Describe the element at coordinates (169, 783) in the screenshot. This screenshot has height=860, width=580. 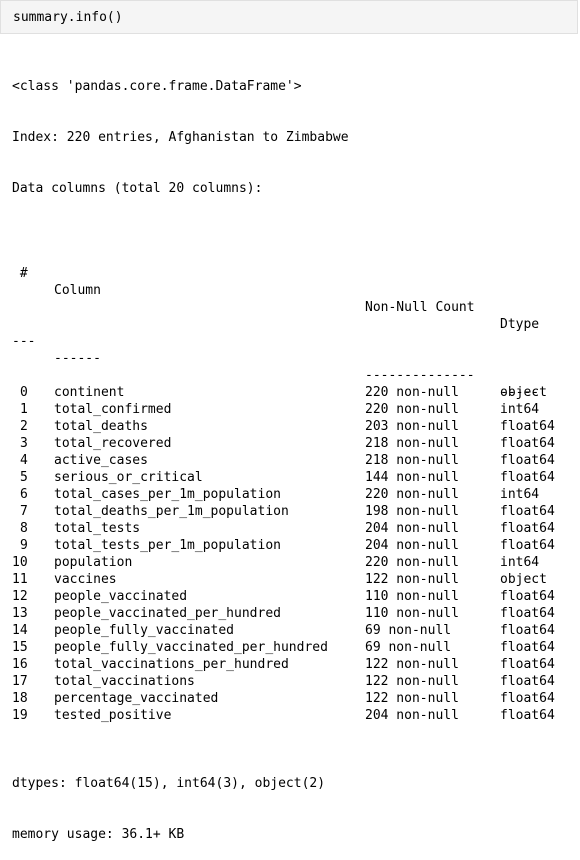
I see `dtypes-line: dtypes: float64(15), int64(3), object(2)` at that location.